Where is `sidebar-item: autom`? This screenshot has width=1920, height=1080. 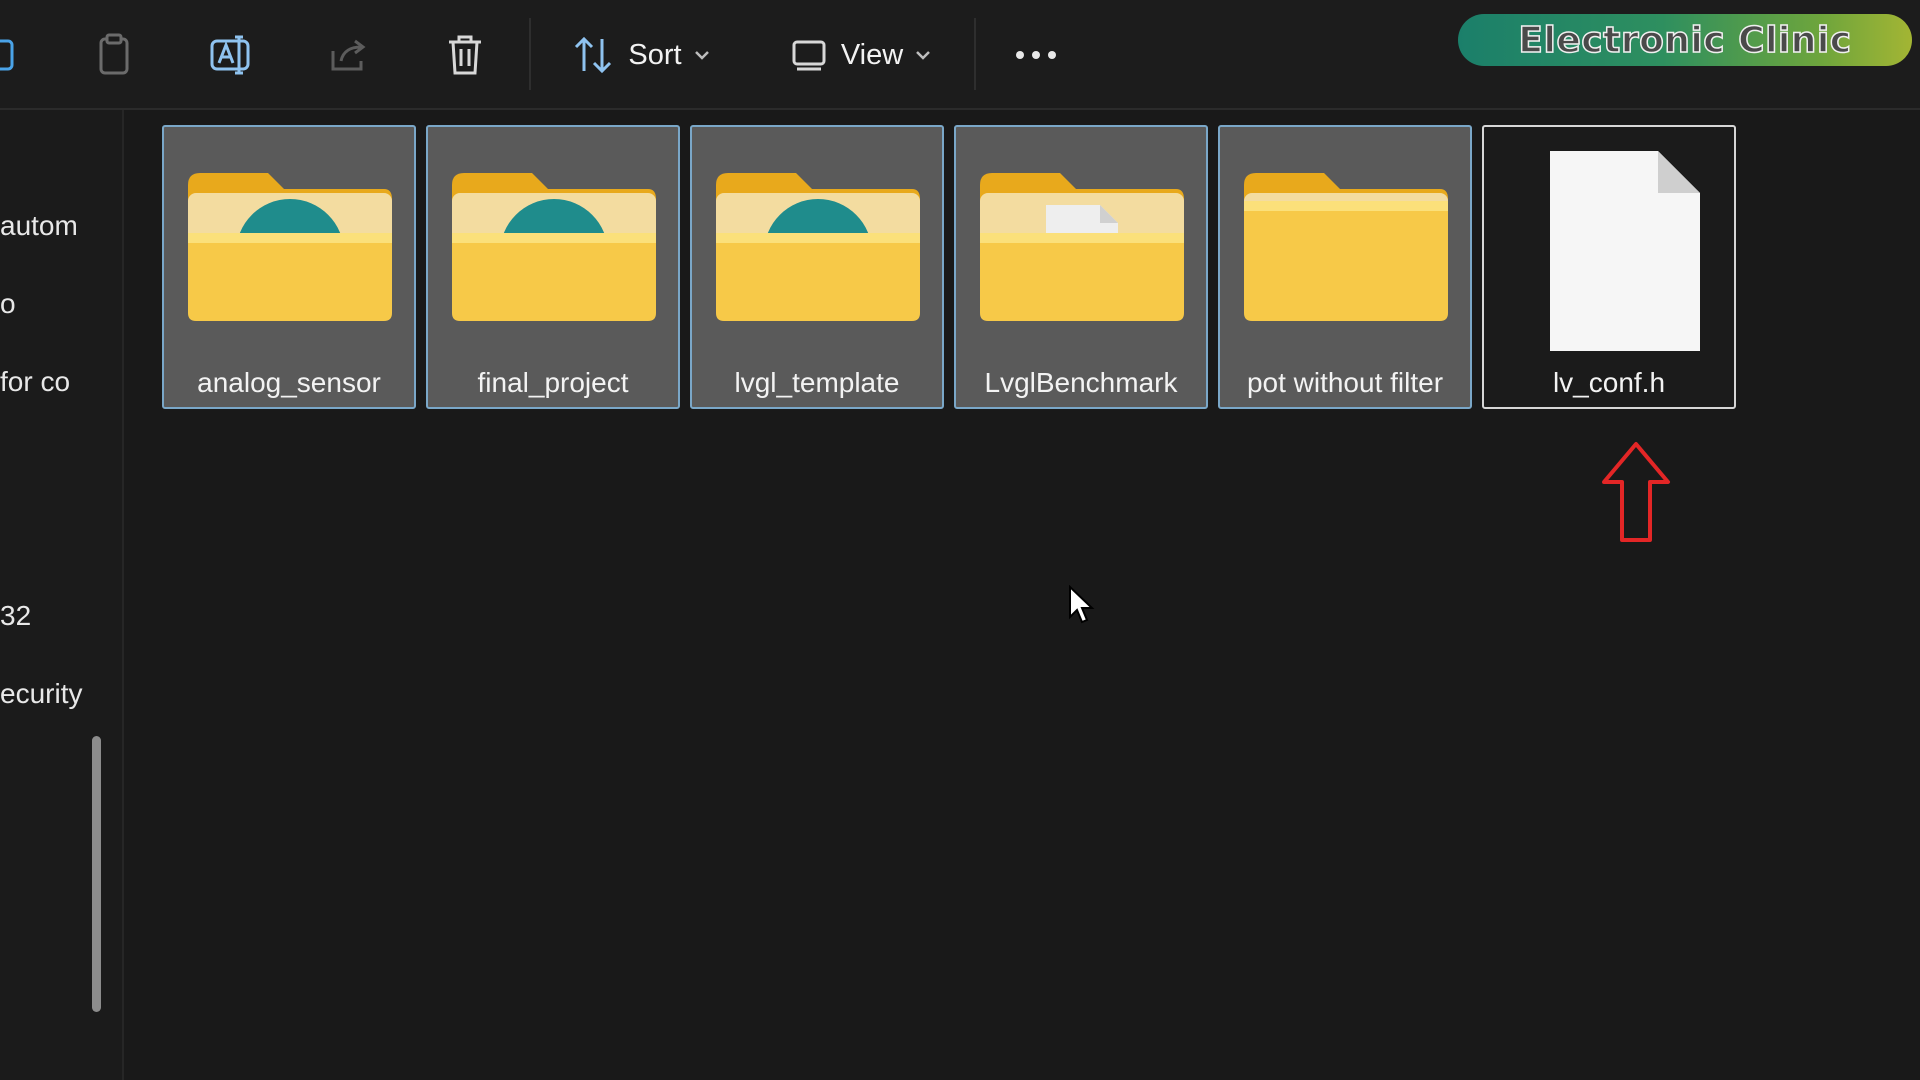 sidebar-item: autom is located at coordinates (39, 226).